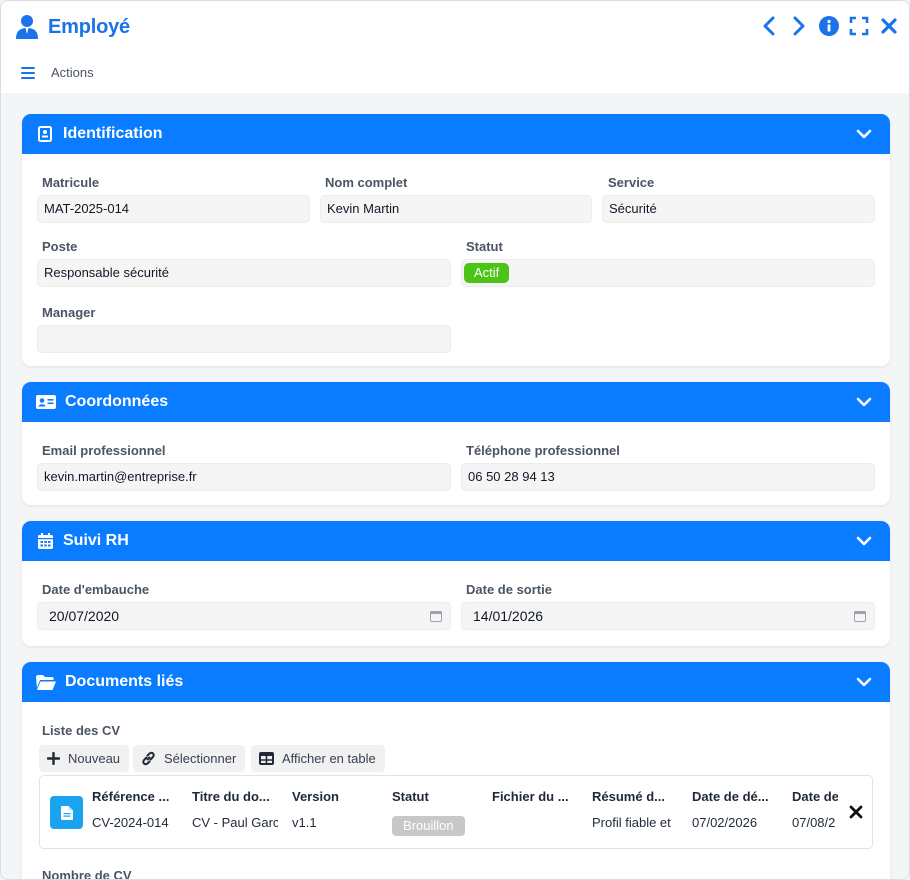  I want to click on email-label: Email professionnel, so click(104, 450).